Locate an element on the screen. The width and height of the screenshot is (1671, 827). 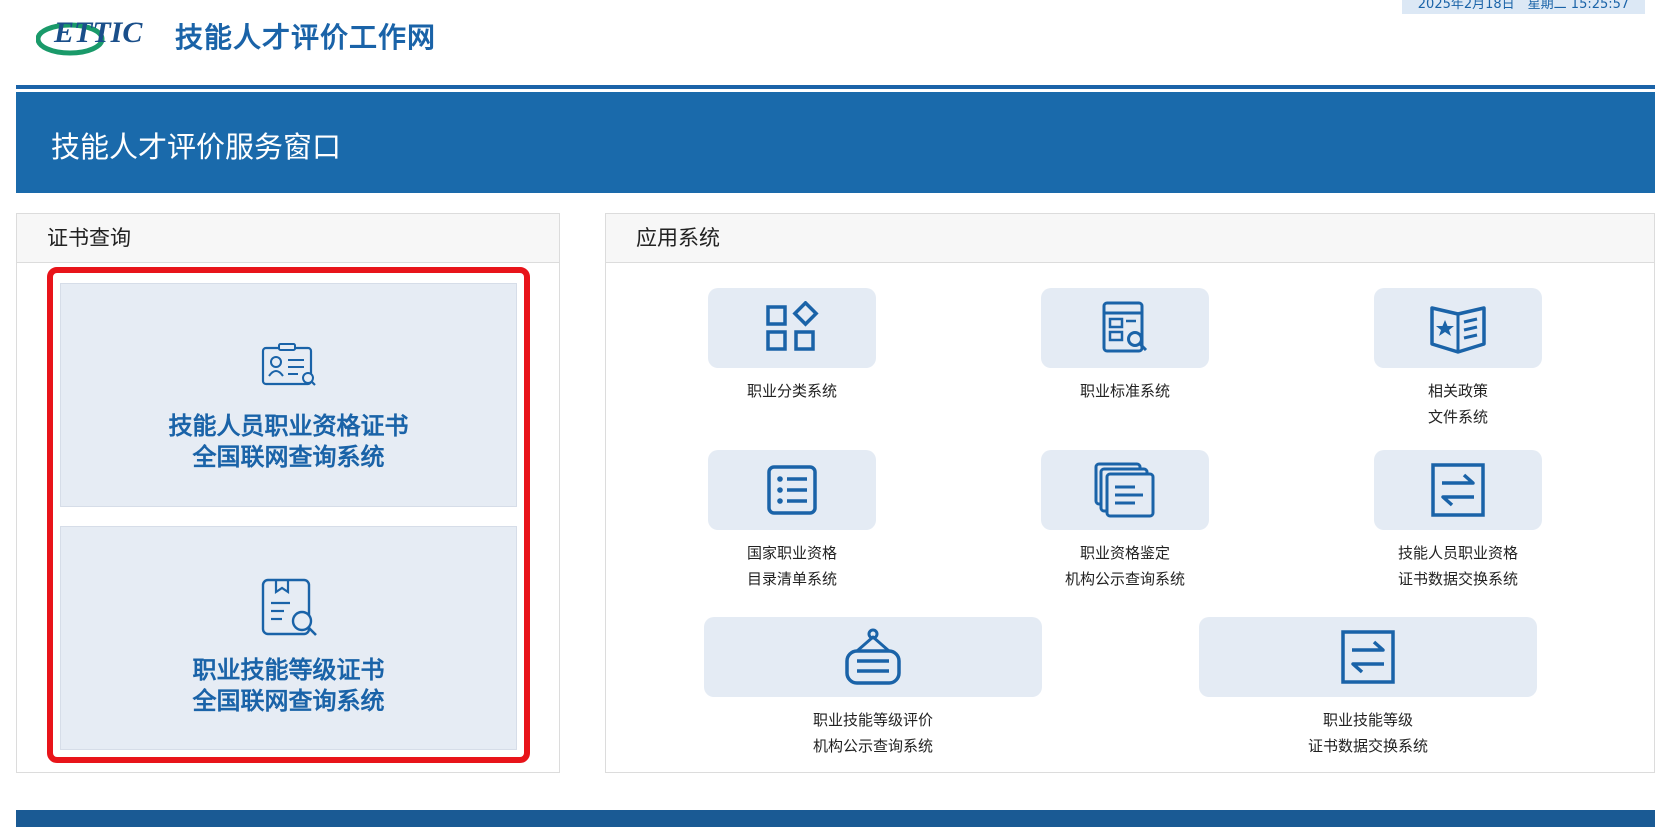
occupation-standard-system: 职业标准系统 is located at coordinates (1125, 346).